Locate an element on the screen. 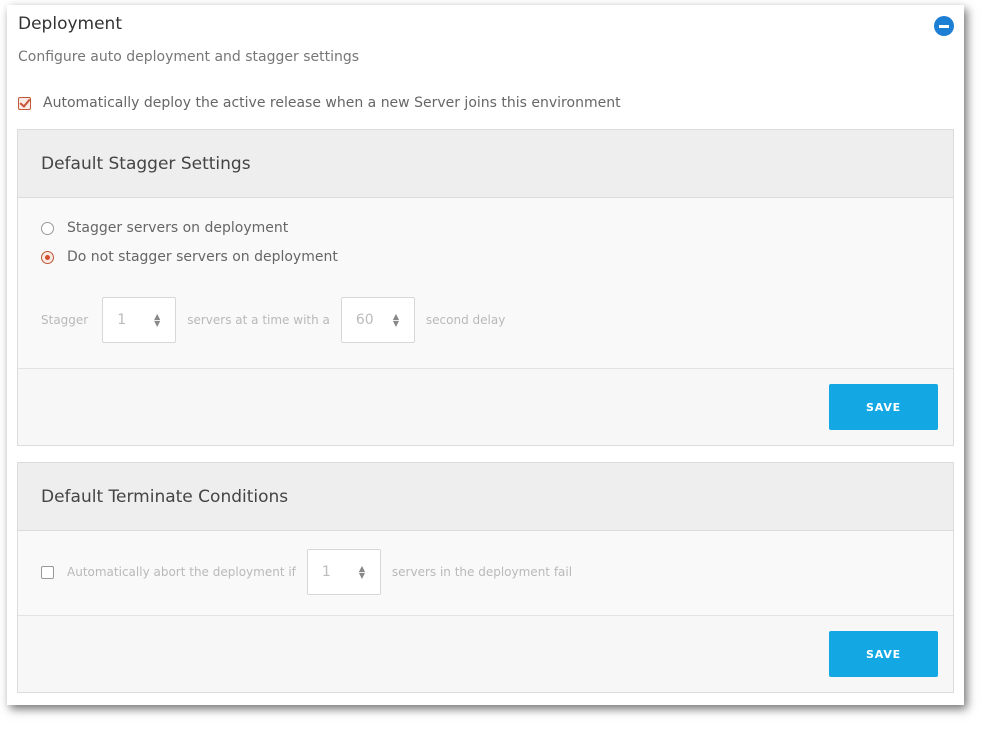  failed-servers-input: 1 ▲ ▼ is located at coordinates (343, 572).